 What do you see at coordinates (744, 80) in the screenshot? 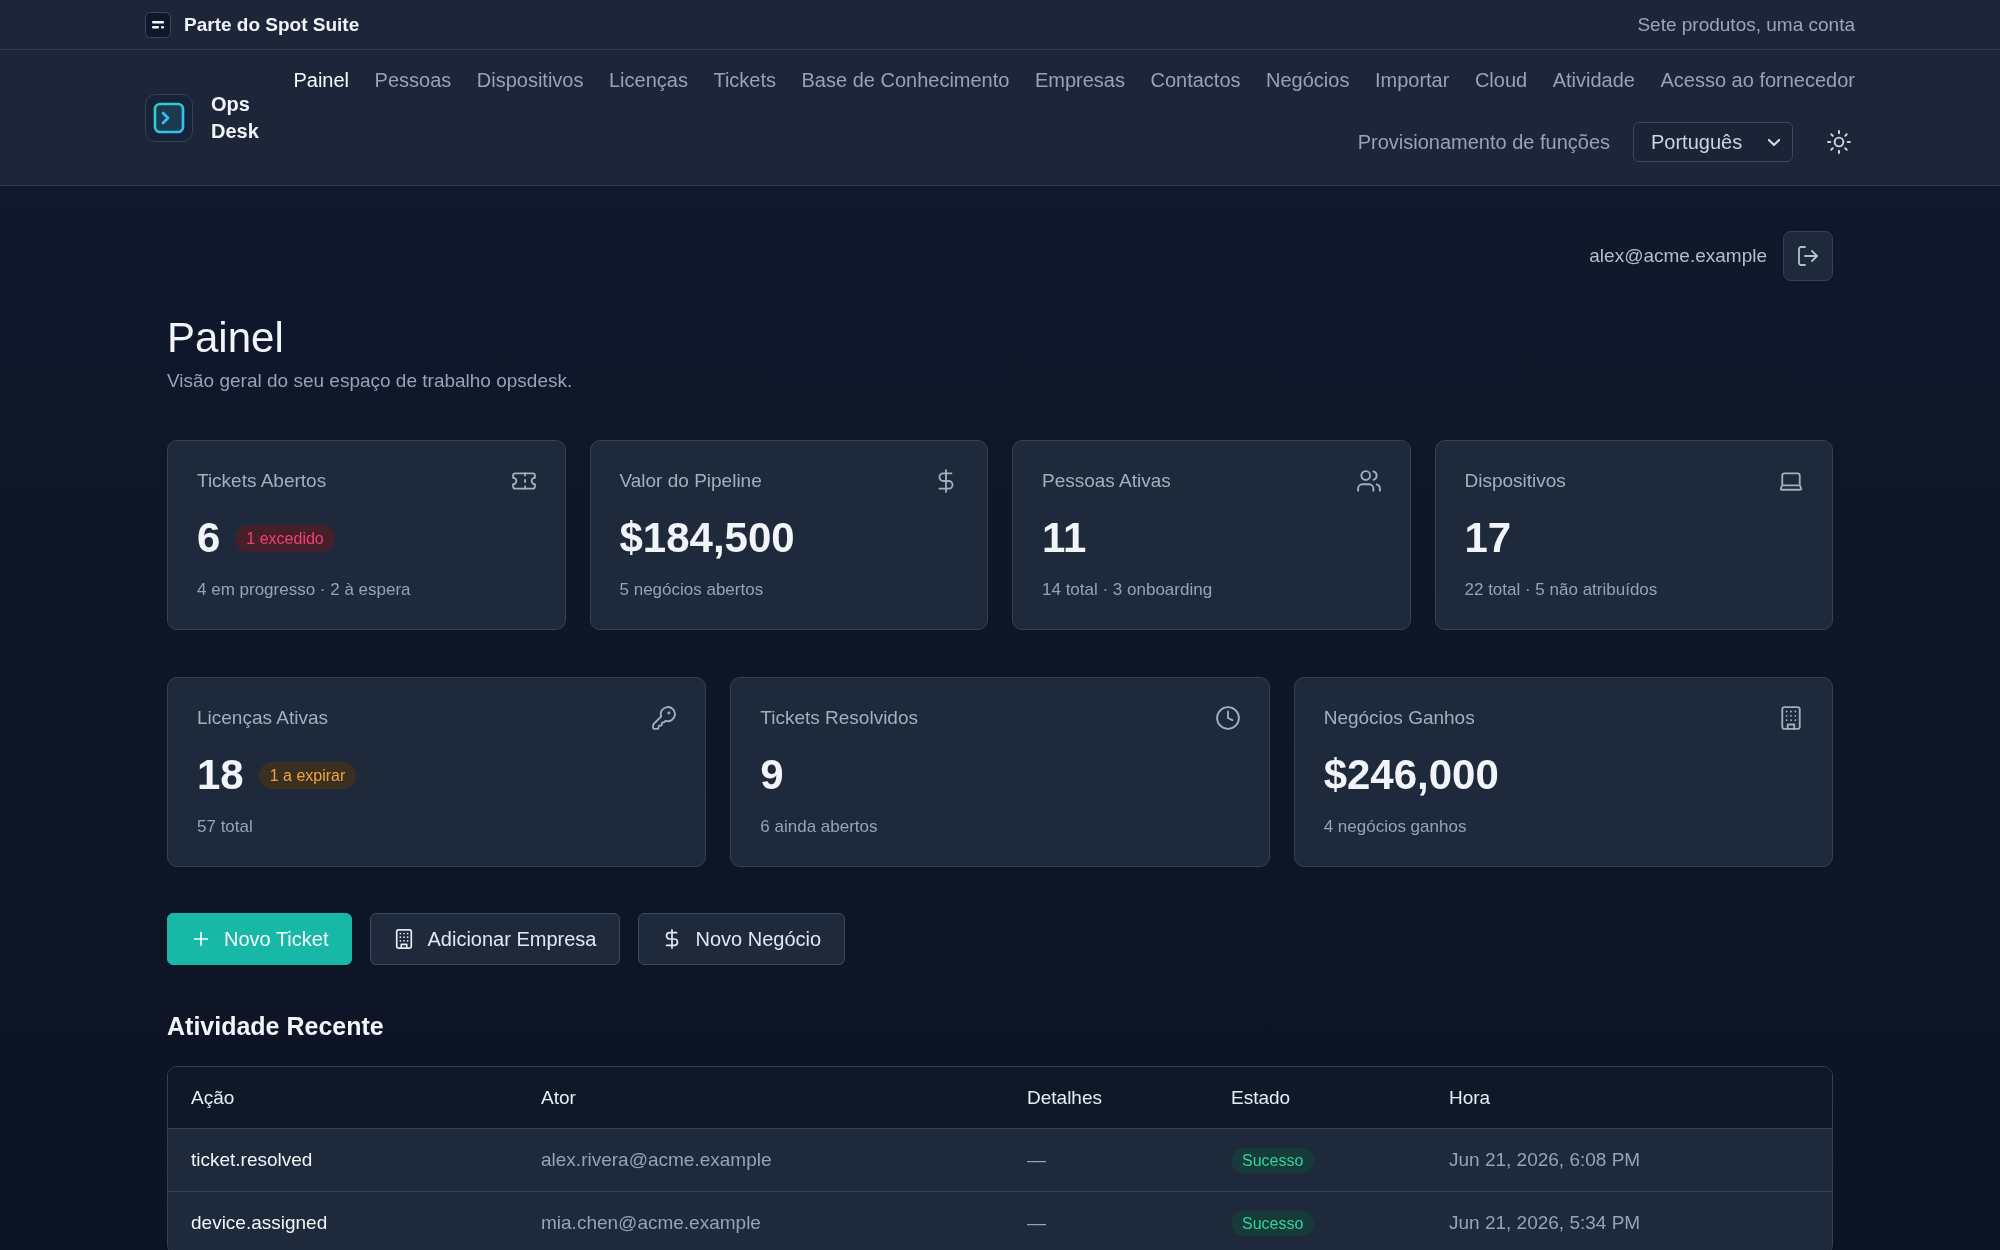
I see `nav-link: Tickets` at bounding box center [744, 80].